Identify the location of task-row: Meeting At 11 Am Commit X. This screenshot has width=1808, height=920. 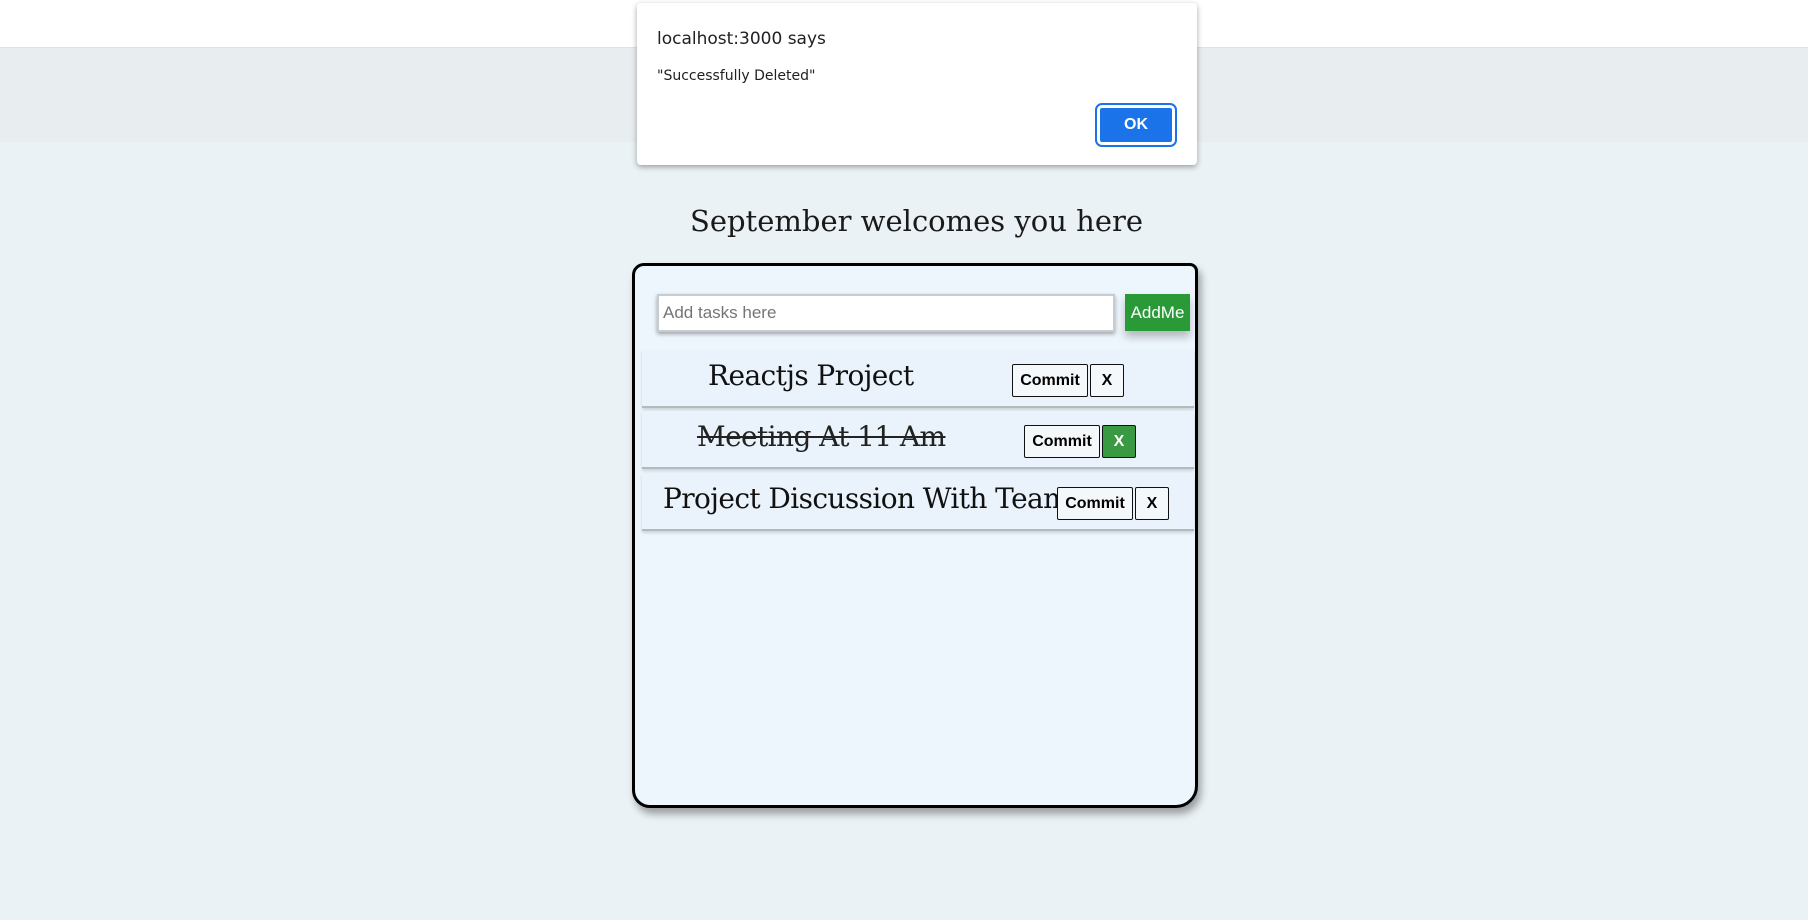
(918, 440).